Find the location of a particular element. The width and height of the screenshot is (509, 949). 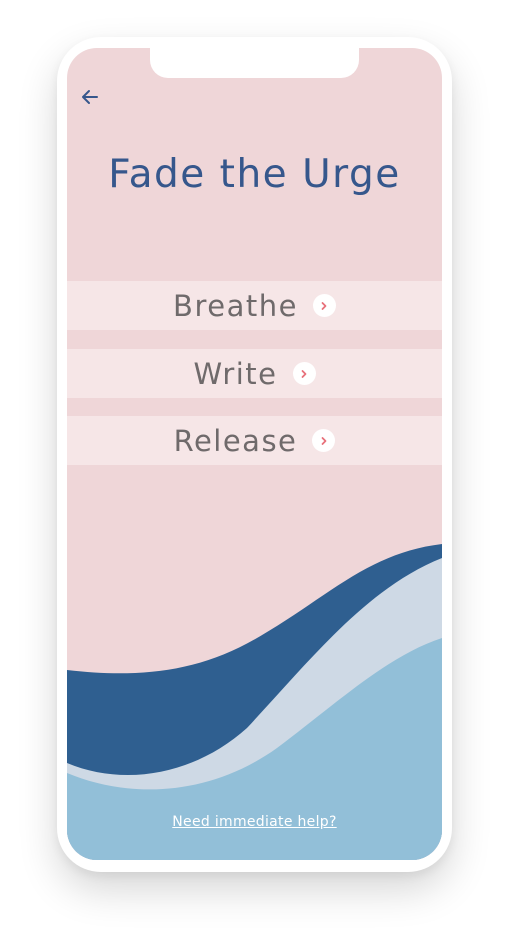

arrow-left-icon is located at coordinates (90, 97).